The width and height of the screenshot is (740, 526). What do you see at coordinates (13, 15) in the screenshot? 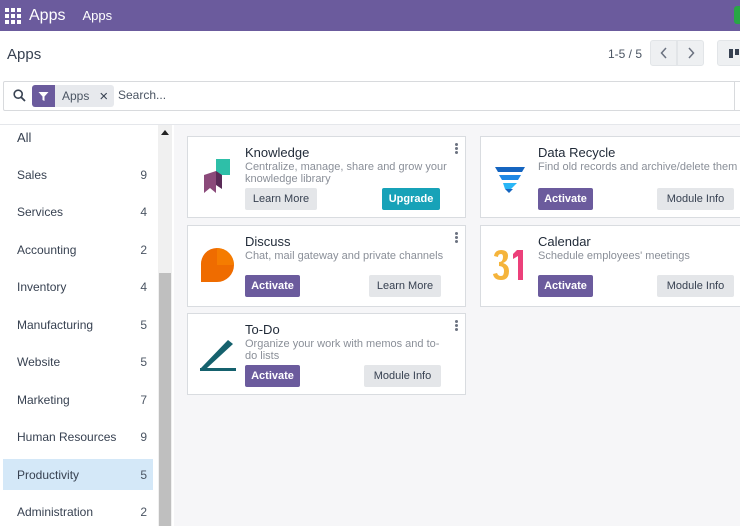
I see `grid-icon` at bounding box center [13, 15].